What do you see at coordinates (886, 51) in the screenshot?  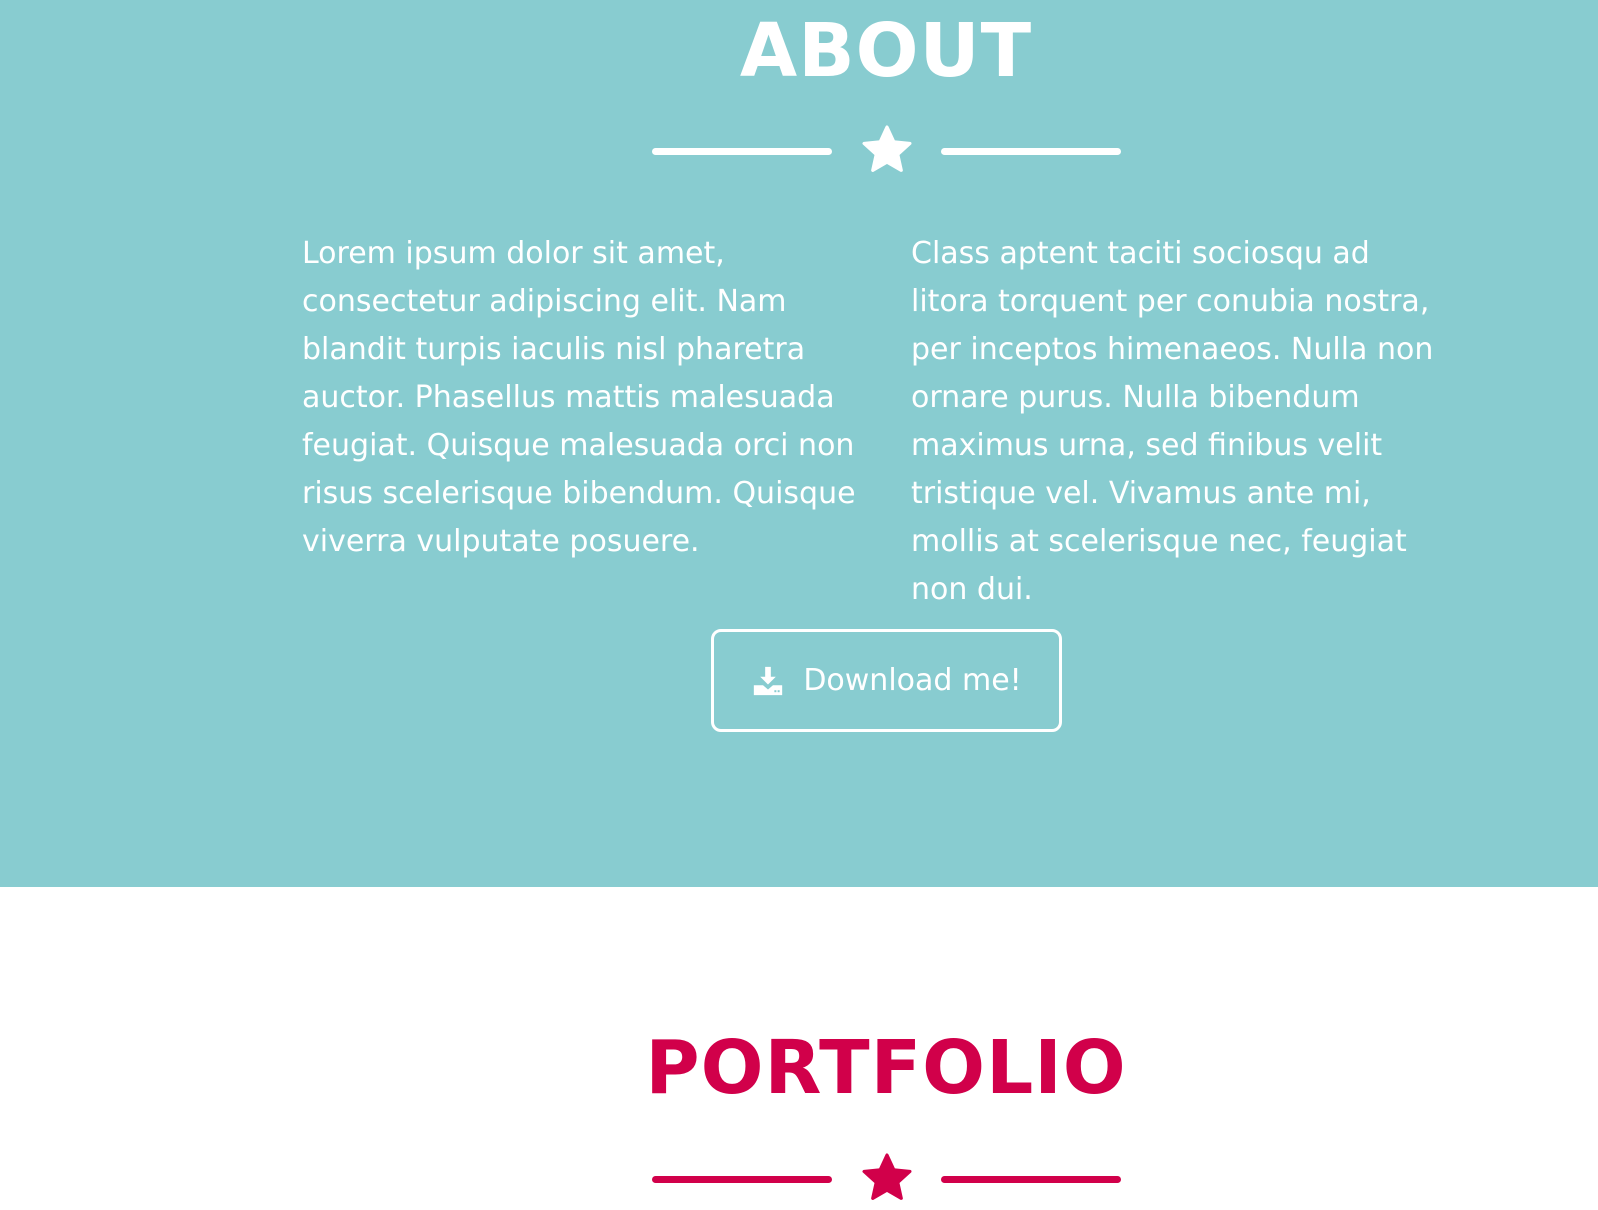 I see `about-title: ABOUT` at bounding box center [886, 51].